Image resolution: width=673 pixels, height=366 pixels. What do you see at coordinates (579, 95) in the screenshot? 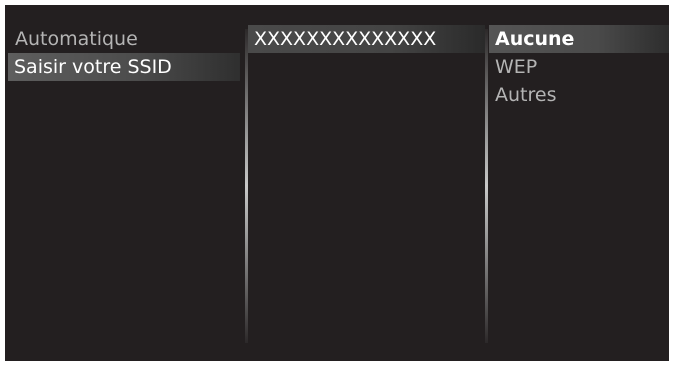
I see `menu-item-autres: Autres` at bounding box center [579, 95].